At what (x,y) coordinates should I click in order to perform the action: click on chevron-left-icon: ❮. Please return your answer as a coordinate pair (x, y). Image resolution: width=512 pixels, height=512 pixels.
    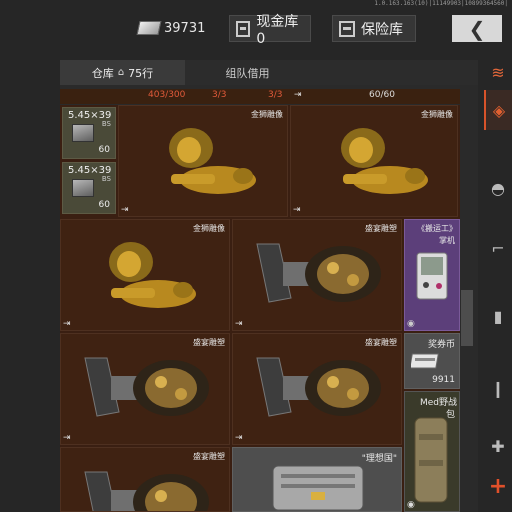
    Looking at the image, I should click on (477, 28).